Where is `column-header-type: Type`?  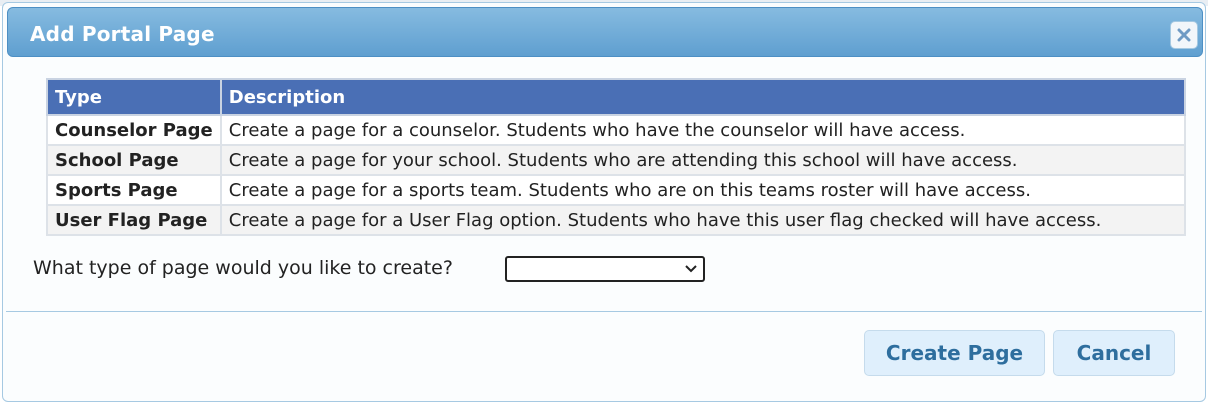
column-header-type: Type is located at coordinates (134, 97).